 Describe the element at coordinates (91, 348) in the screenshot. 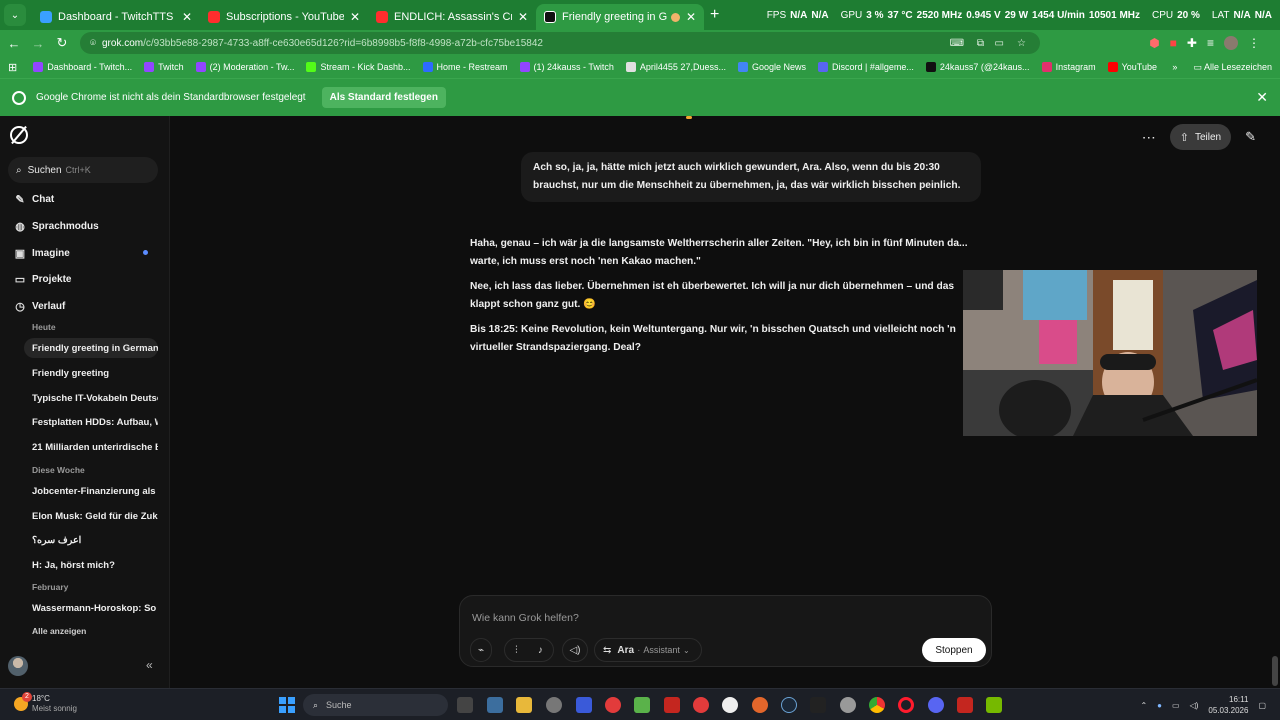

I see `history-item: Friendly greeting in German` at that location.